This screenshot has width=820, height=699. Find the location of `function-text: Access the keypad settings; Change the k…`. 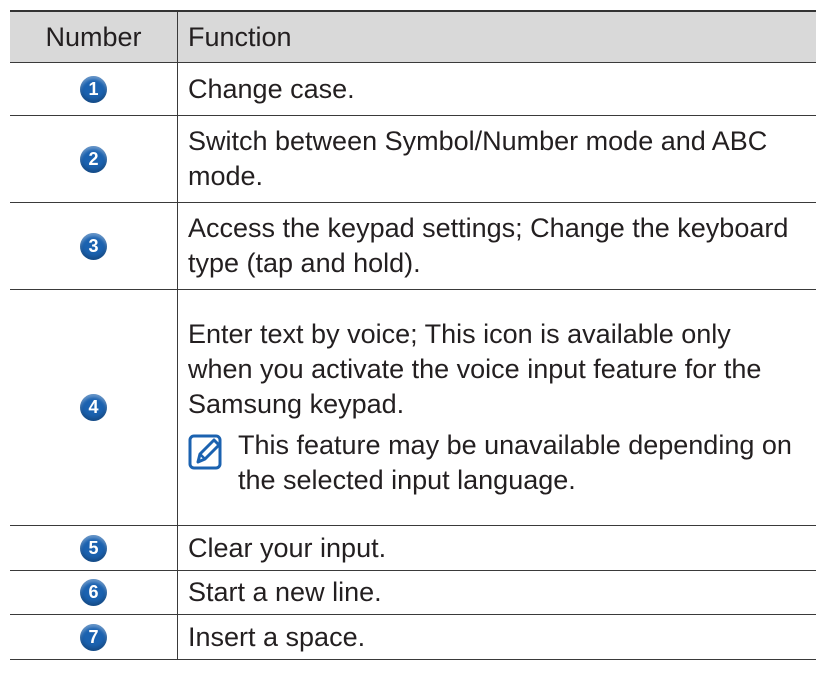

function-text: Access the keypad settings; Change the k… is located at coordinates (488, 245).